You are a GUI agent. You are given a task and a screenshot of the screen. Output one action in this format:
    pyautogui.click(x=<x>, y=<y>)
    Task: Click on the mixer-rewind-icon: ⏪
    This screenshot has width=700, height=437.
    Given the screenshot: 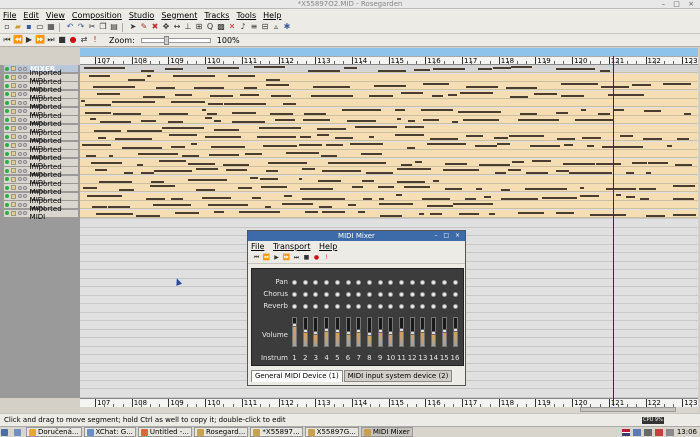 What is the action you would take?
    pyautogui.click(x=266, y=258)
    